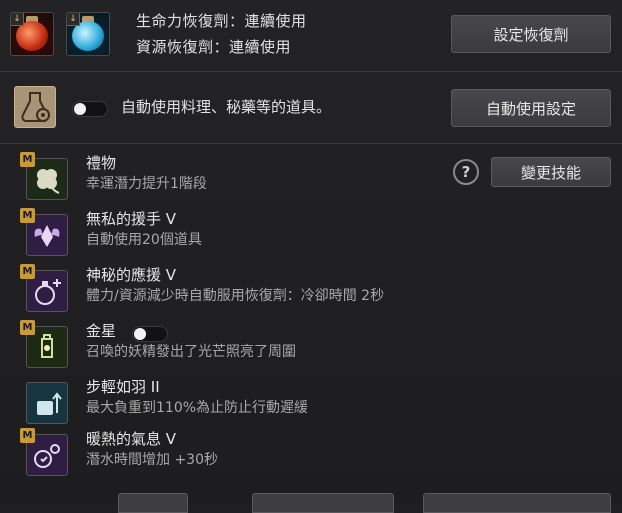 The image size is (622, 513). Describe the element at coordinates (131, 275) in the screenshot. I see `skill-name: 神秘的應援 V` at that location.